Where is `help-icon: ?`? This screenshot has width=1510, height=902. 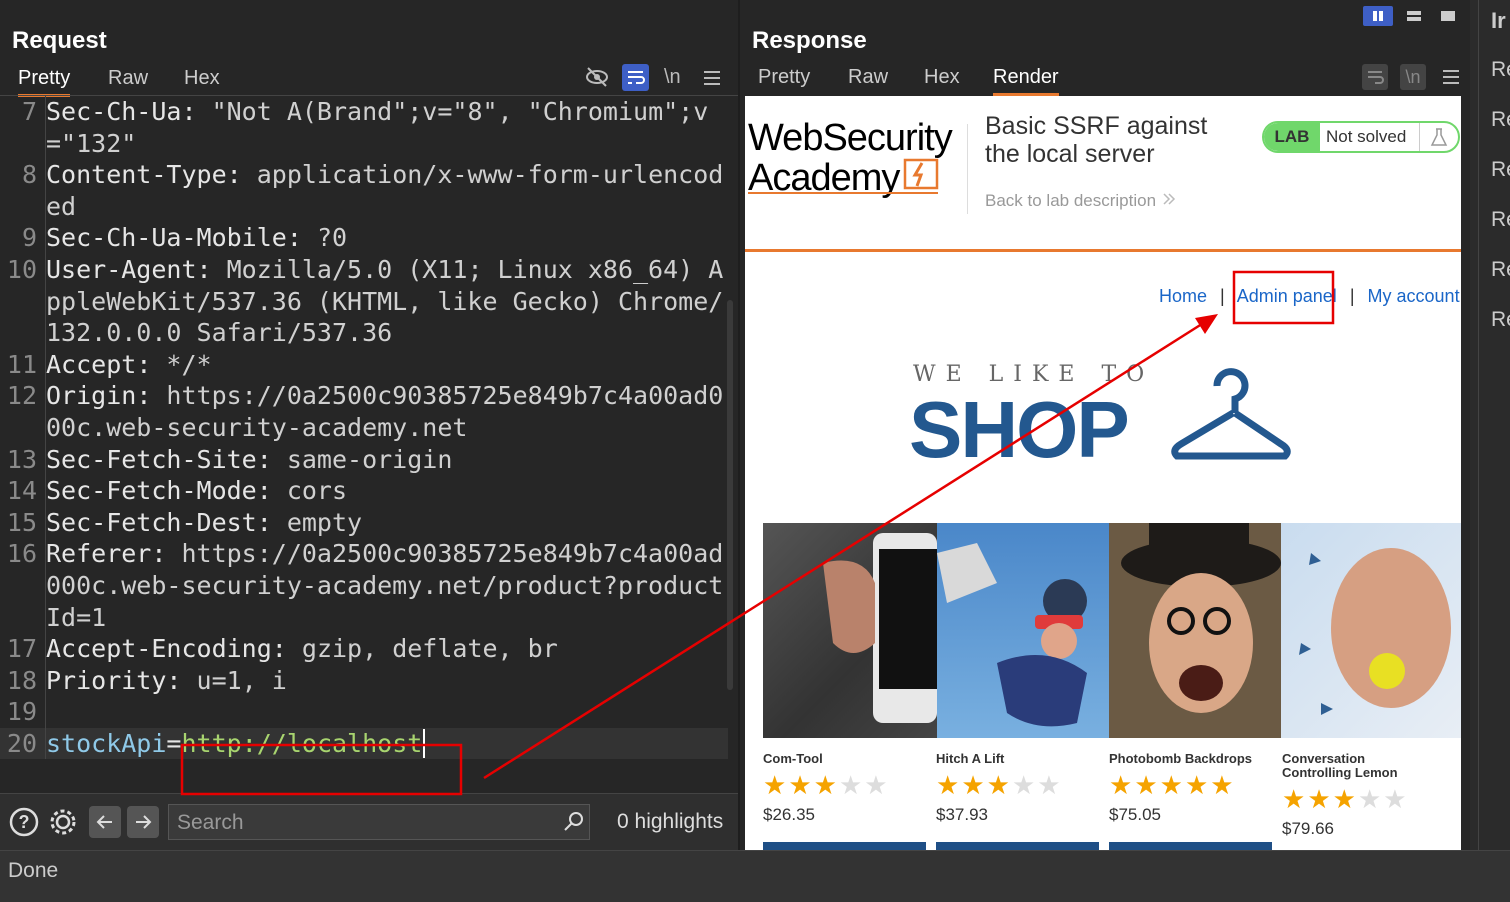
help-icon: ? is located at coordinates (24, 822).